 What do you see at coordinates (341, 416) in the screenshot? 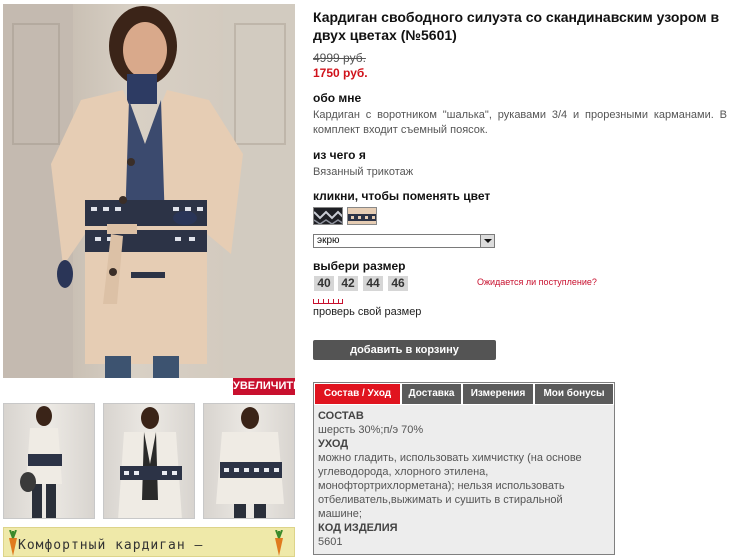
I see `composition-heading: СОСТАВ` at bounding box center [341, 416].